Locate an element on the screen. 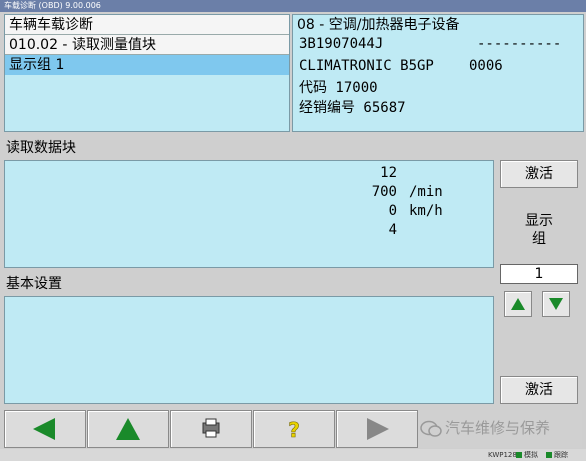 Image resolution: width=586 pixels, height=461 pixels. status-bar: KWP1281 模拟 跟踪 is located at coordinates (293, 455).